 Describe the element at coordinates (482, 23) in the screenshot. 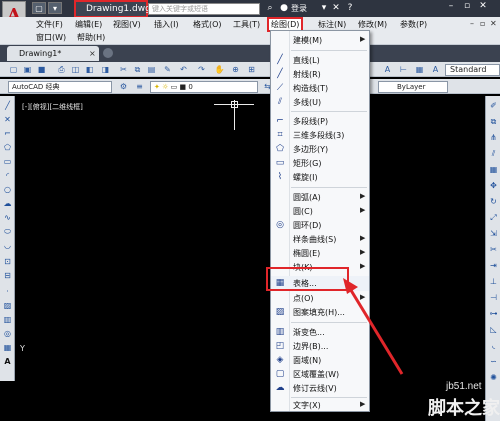

I see `menu-restore-icon: ▫` at that location.